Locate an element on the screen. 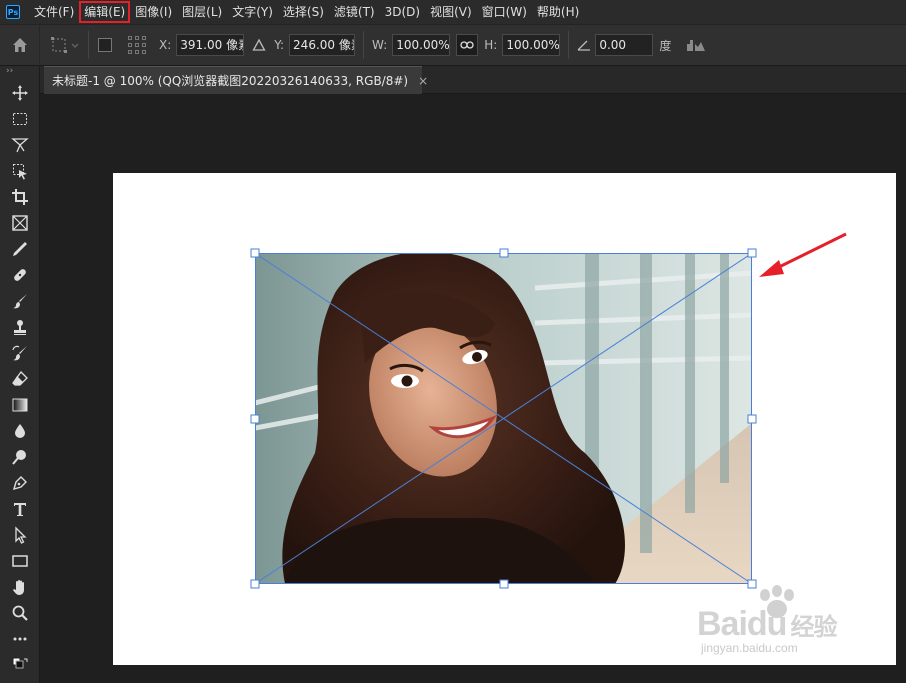  menu-file: 文件(F) is located at coordinates (54, 12).